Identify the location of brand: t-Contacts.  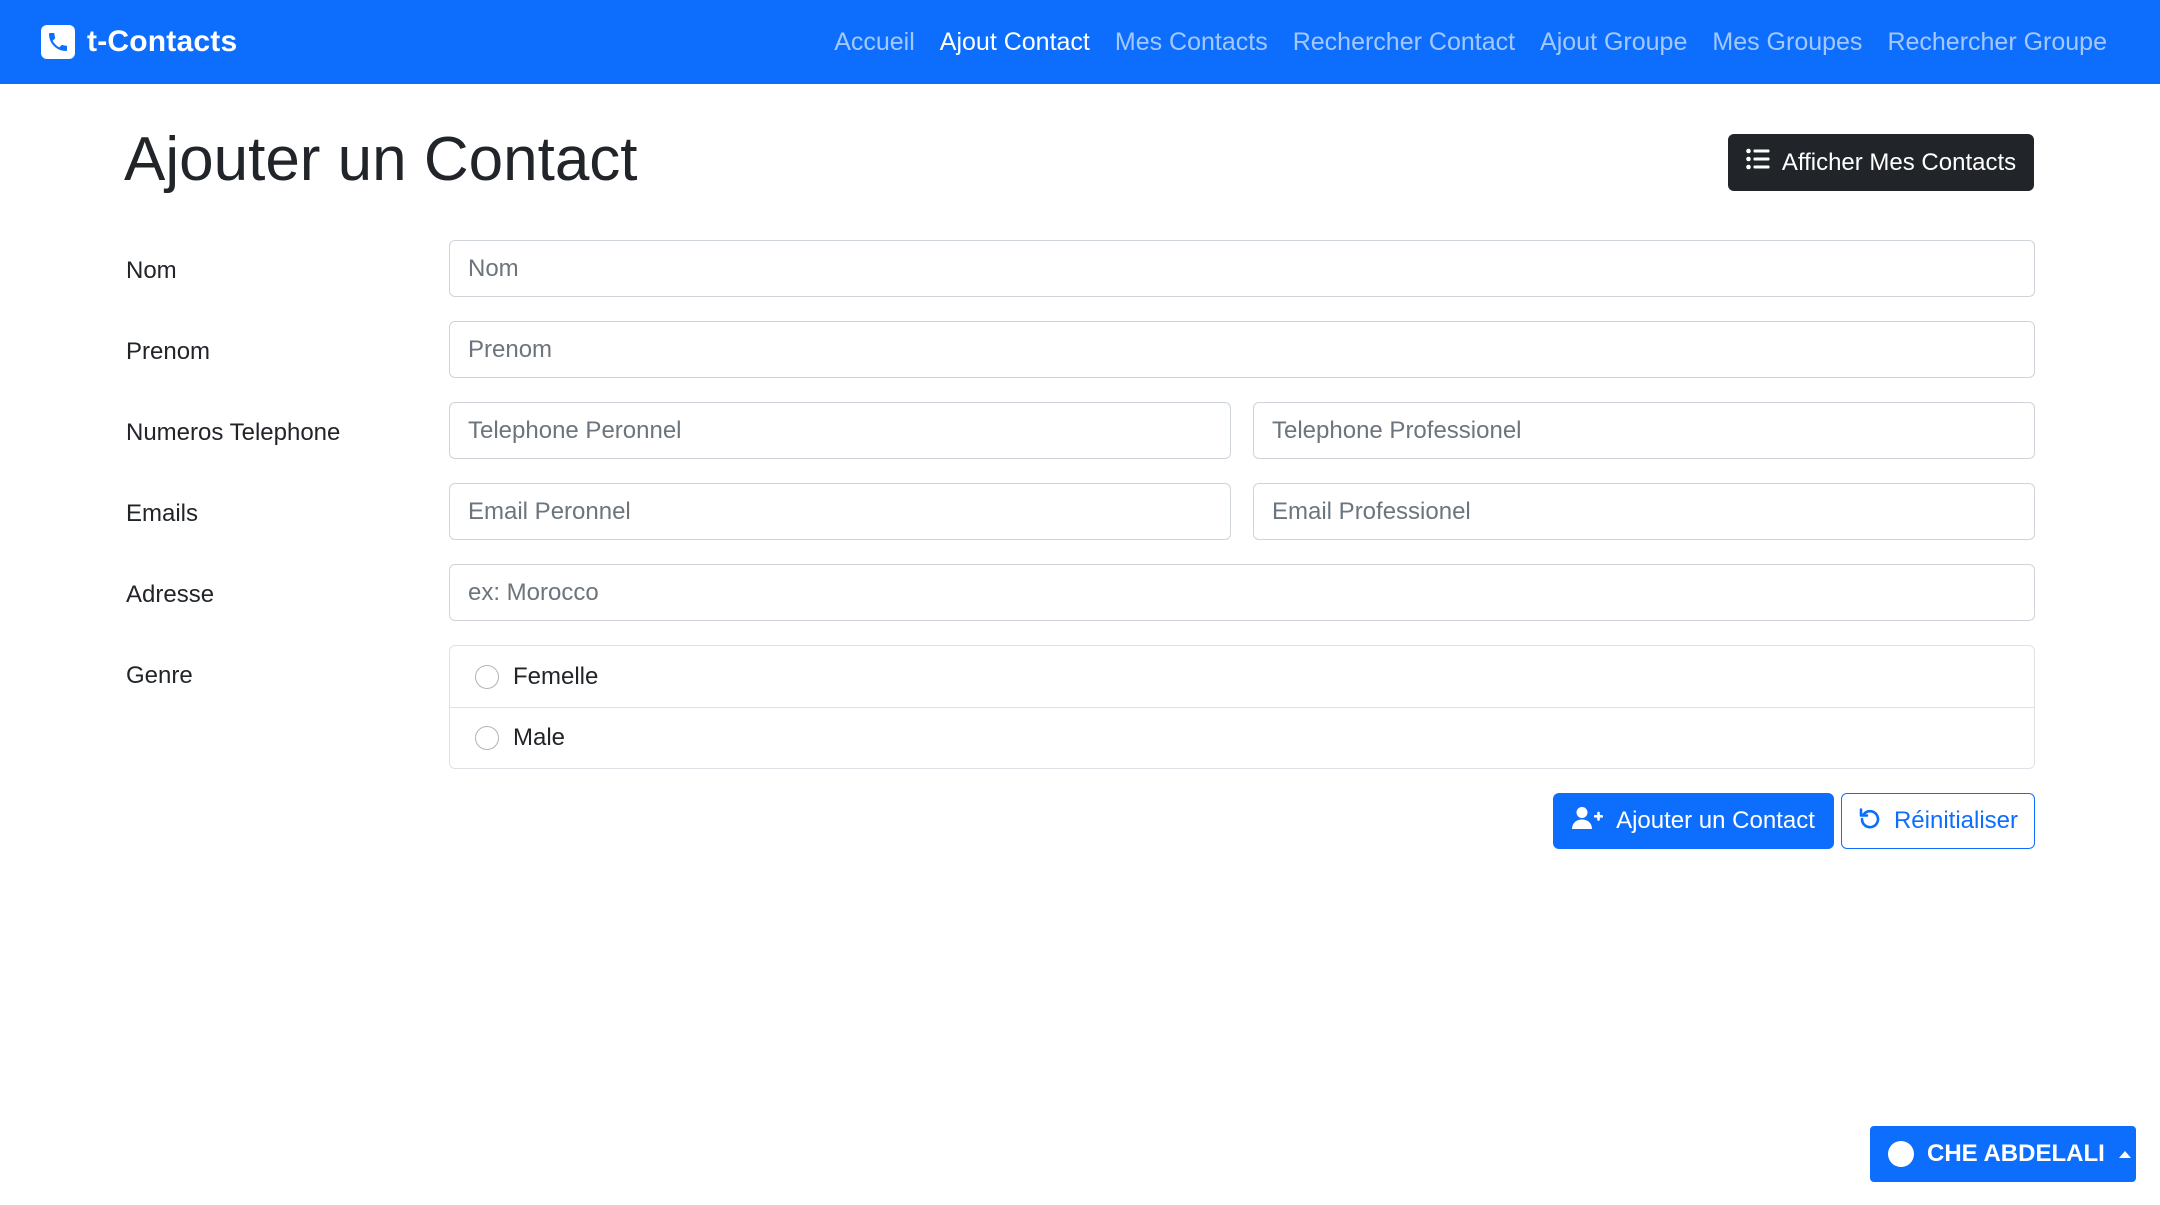
(139, 42).